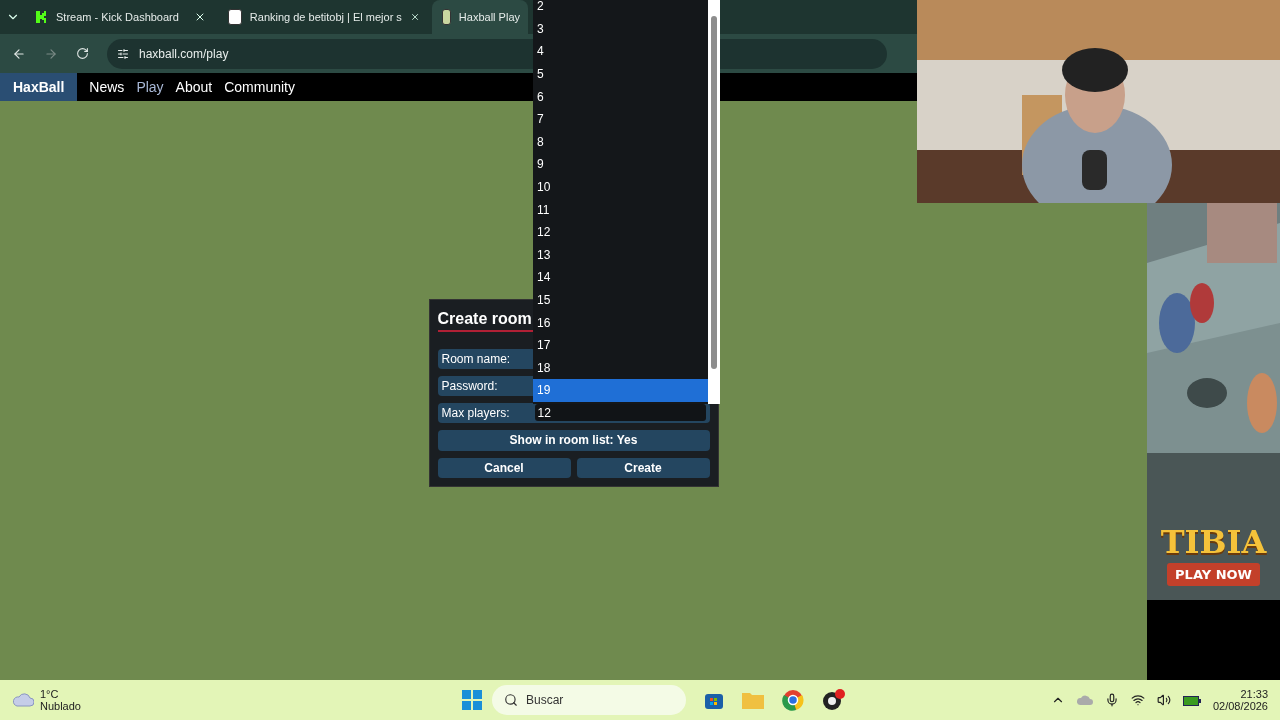 The height and width of the screenshot is (720, 1280). I want to click on volume-icon, so click(1163, 700).